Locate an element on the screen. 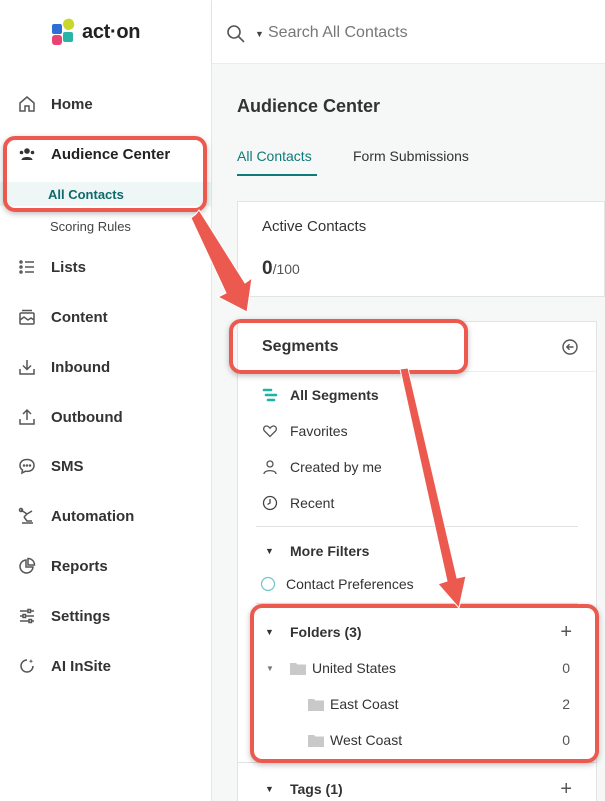  sidebar-item-content: Content is located at coordinates (105, 317).